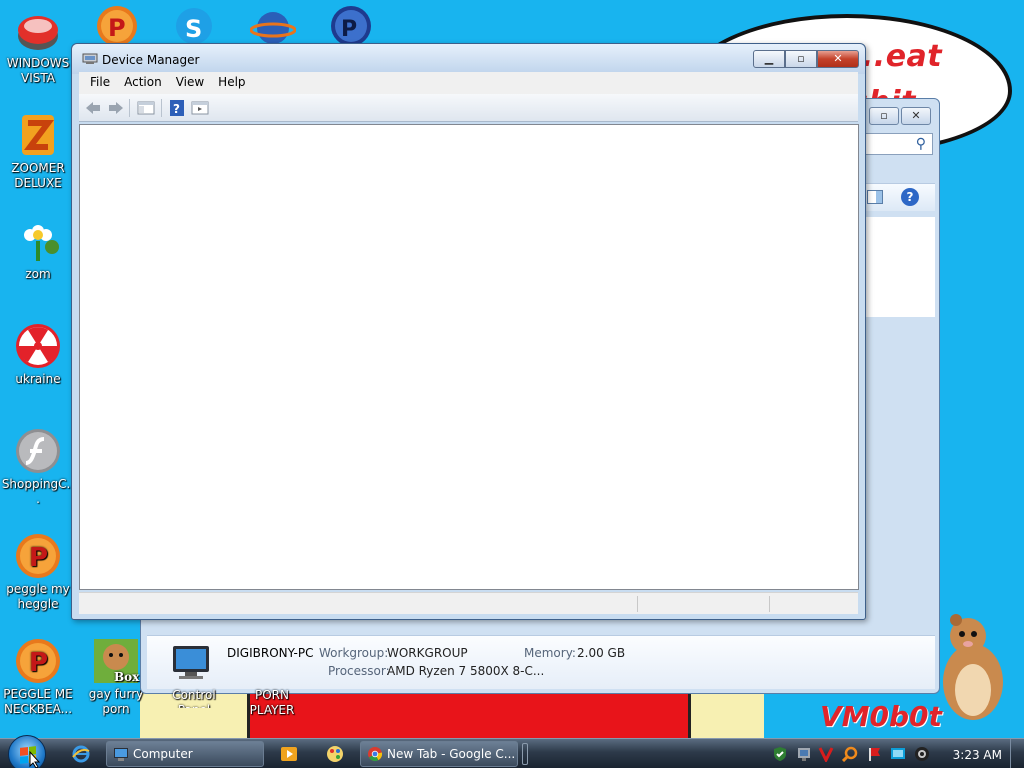 This screenshot has width=1024, height=768. I want to click on search-tray-icon, so click(850, 754).